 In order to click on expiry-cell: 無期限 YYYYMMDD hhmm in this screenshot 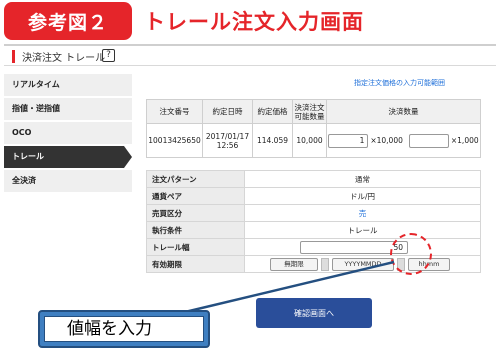, I will do `click(362, 264)`.